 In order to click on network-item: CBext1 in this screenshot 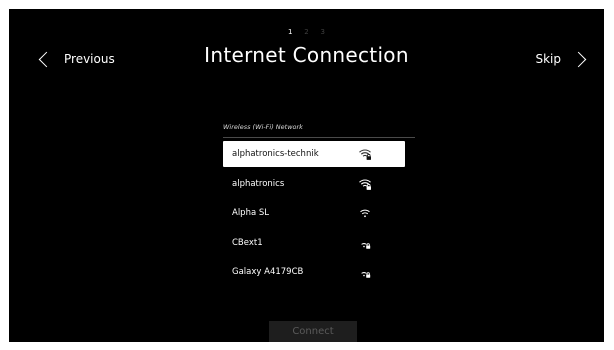, I will do `click(314, 243)`.